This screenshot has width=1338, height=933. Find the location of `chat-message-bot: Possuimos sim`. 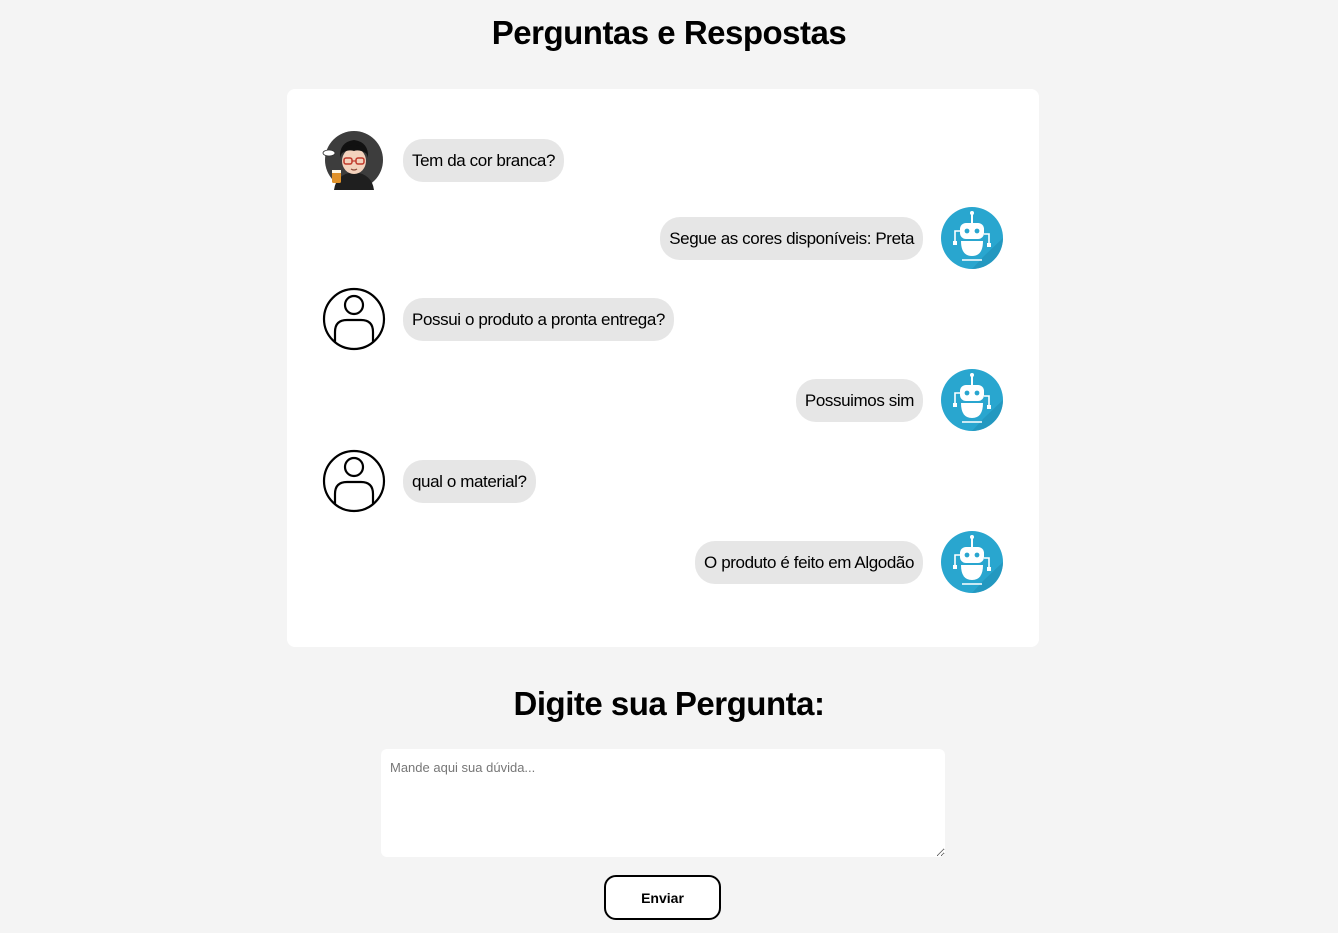

chat-message-bot: Possuimos sim is located at coordinates (874, 400).